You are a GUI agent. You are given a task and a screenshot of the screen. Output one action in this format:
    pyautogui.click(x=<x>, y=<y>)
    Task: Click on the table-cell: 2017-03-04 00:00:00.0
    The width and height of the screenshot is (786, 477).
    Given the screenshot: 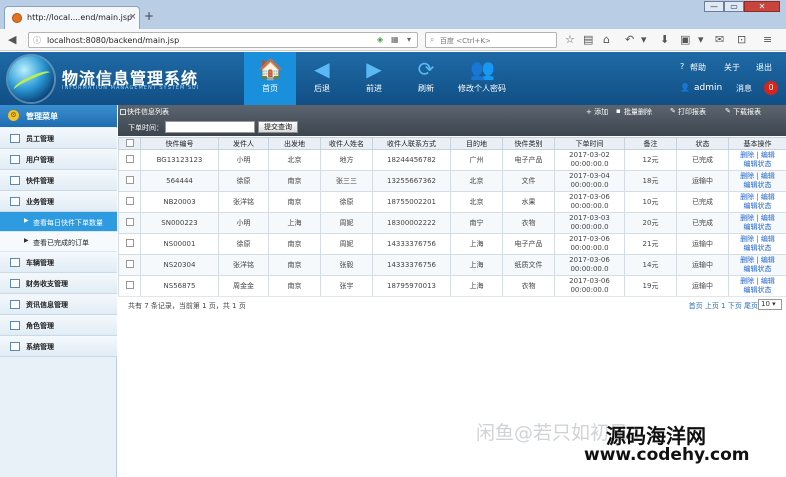 What is the action you would take?
    pyautogui.click(x=589, y=181)
    